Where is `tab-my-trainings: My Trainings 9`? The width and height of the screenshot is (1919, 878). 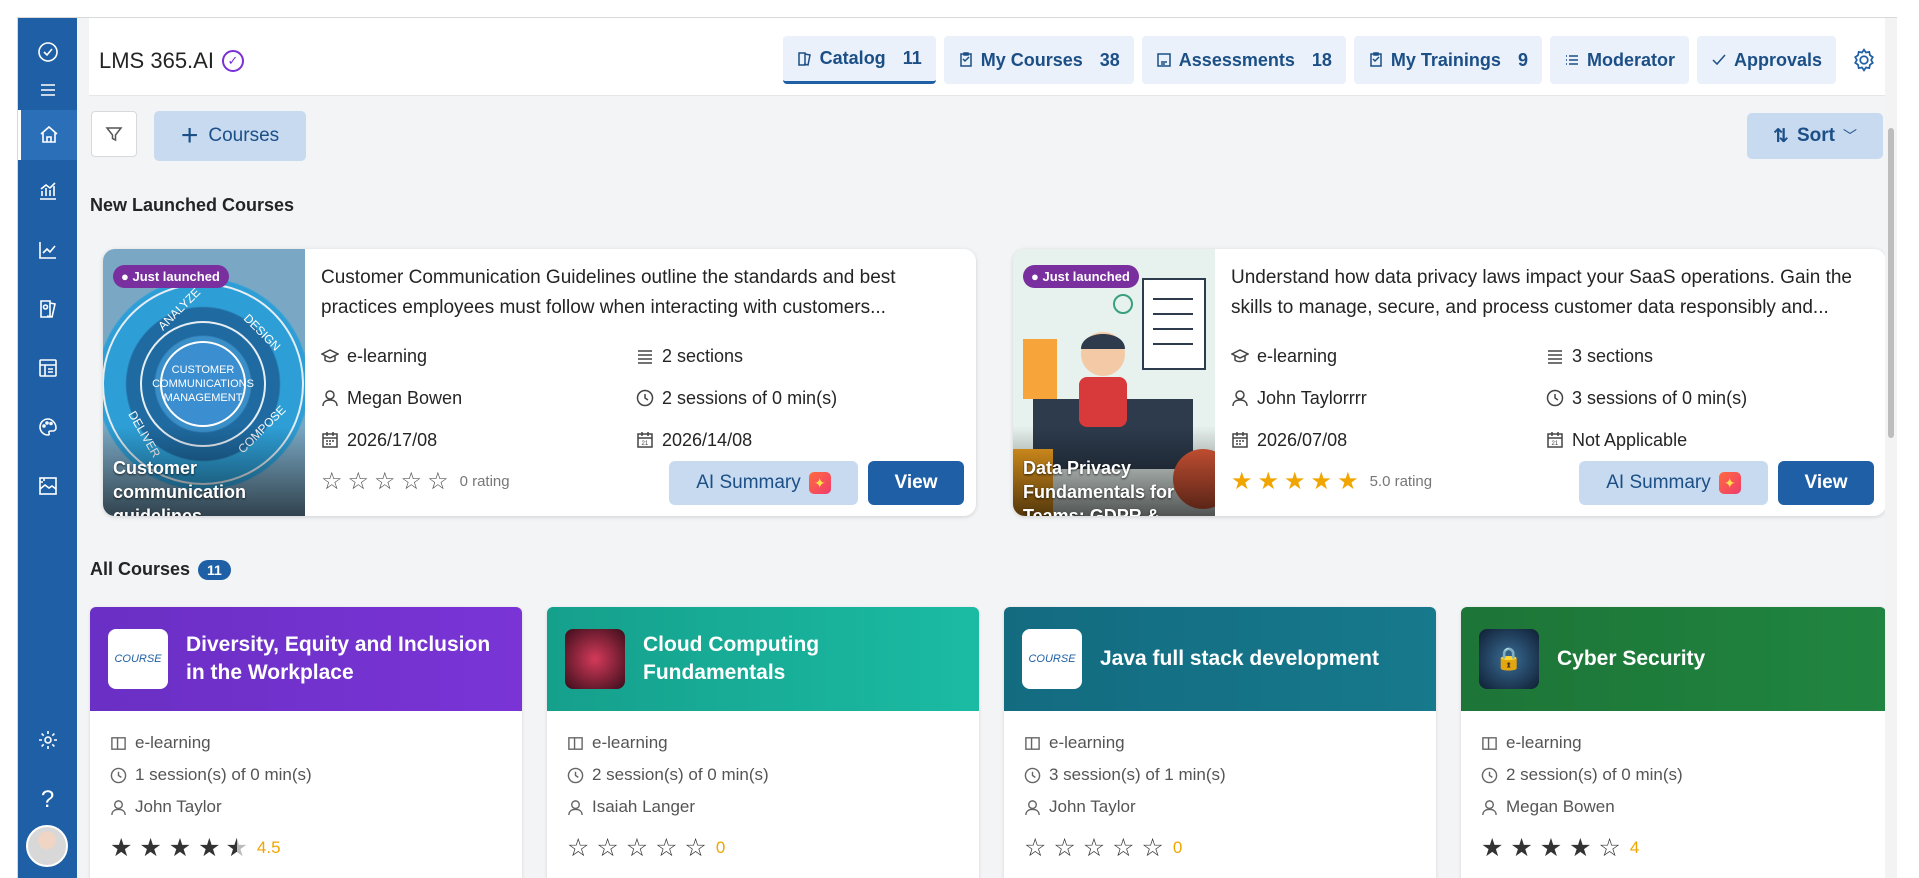
tab-my-trainings: My Trainings 9 is located at coordinates (1447, 60).